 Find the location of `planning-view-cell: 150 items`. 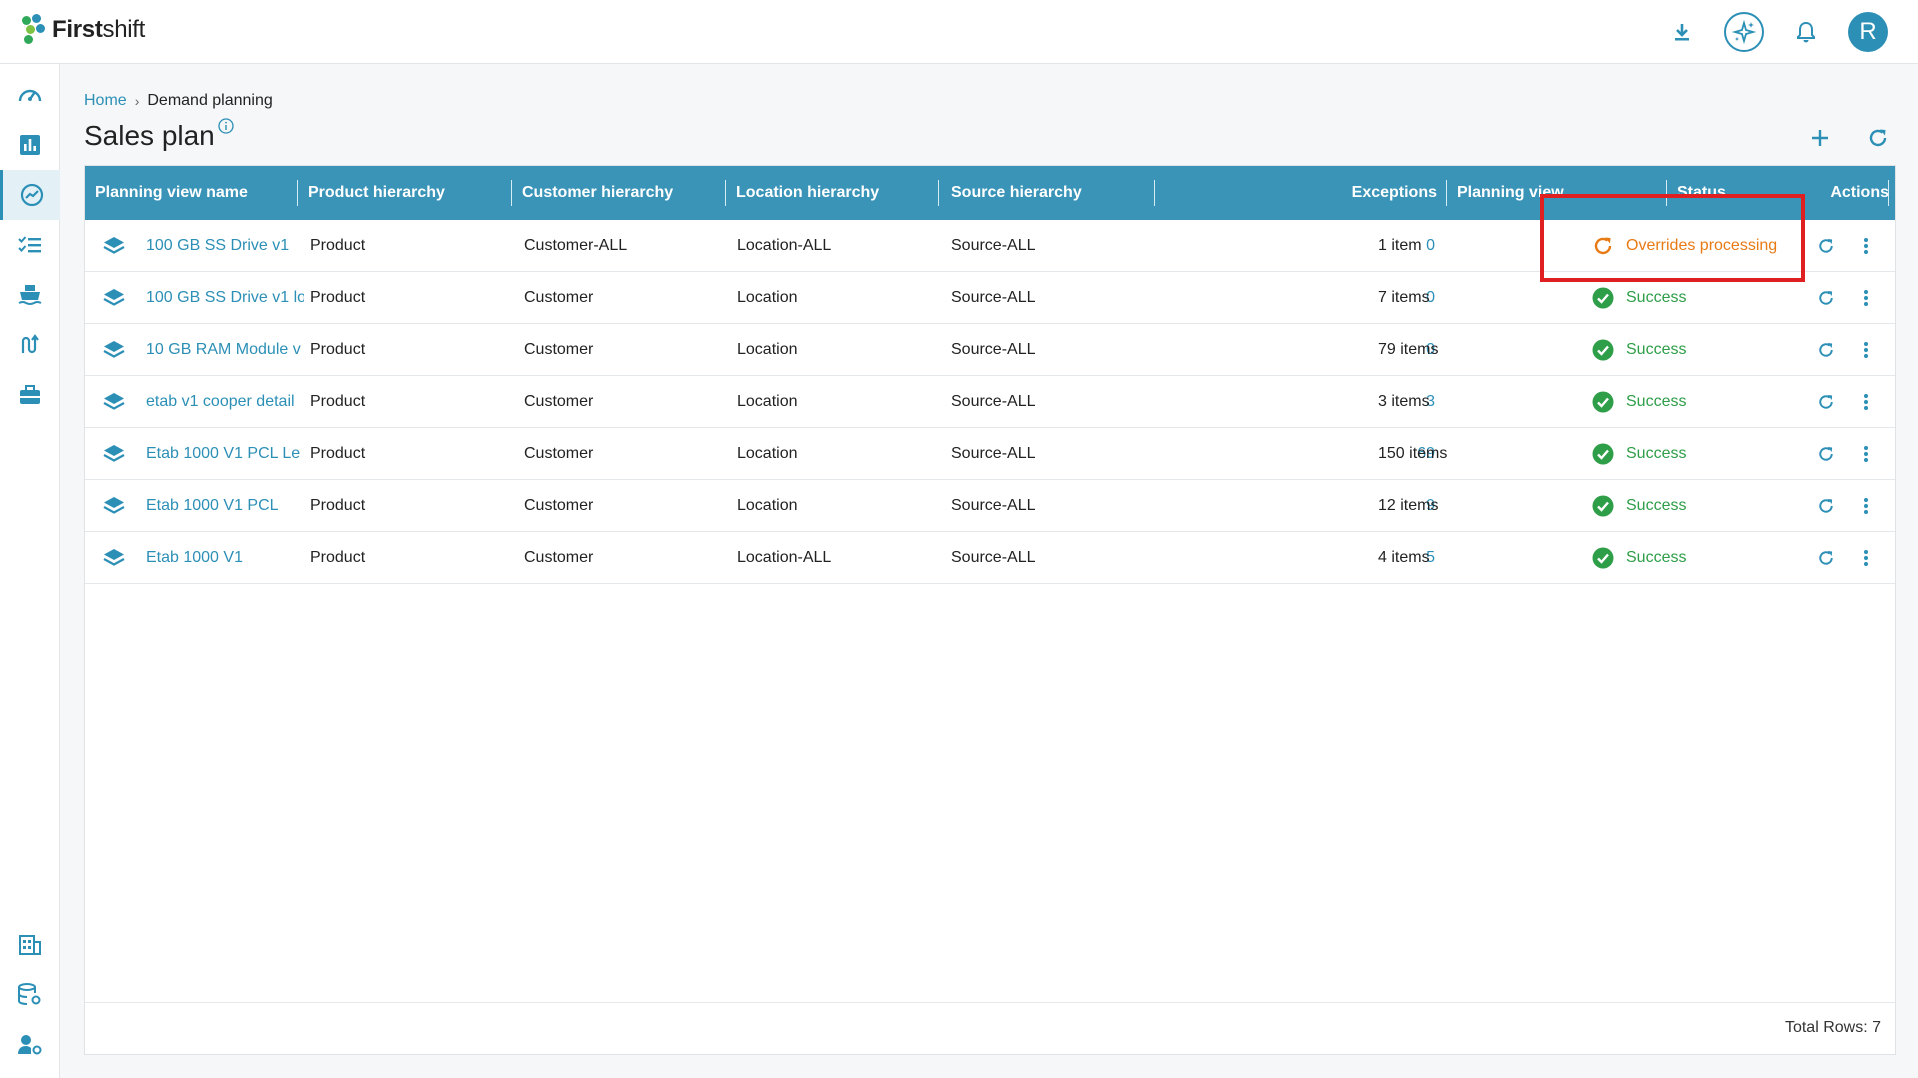

planning-view-cell: 150 items is located at coordinates (1413, 453).